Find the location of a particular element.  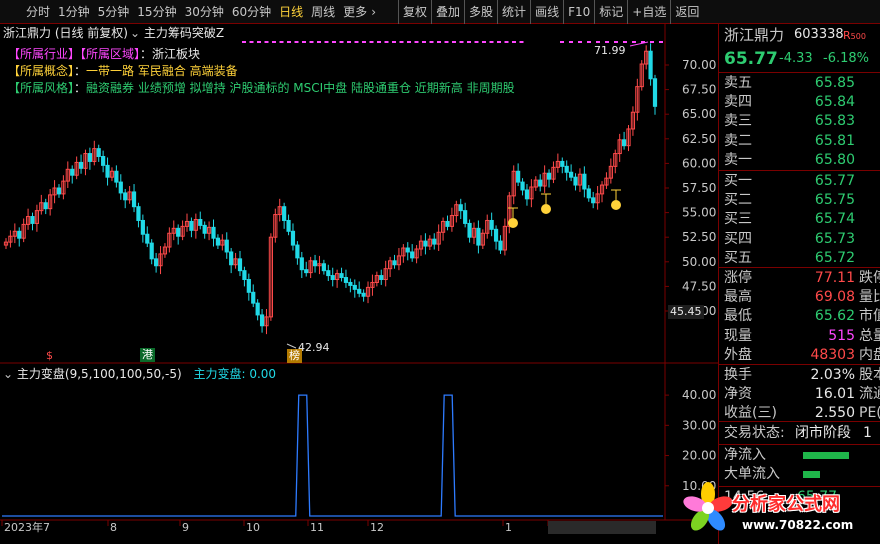

info-line-industry: 【所属行业】【所属区域】：浙江板块 is located at coordinates (104, 54).